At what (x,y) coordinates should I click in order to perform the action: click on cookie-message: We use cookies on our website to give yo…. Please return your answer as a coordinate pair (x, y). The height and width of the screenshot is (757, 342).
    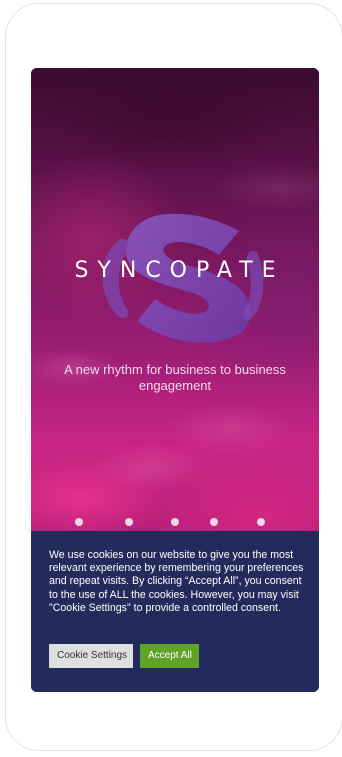
    Looking at the image, I should click on (176, 581).